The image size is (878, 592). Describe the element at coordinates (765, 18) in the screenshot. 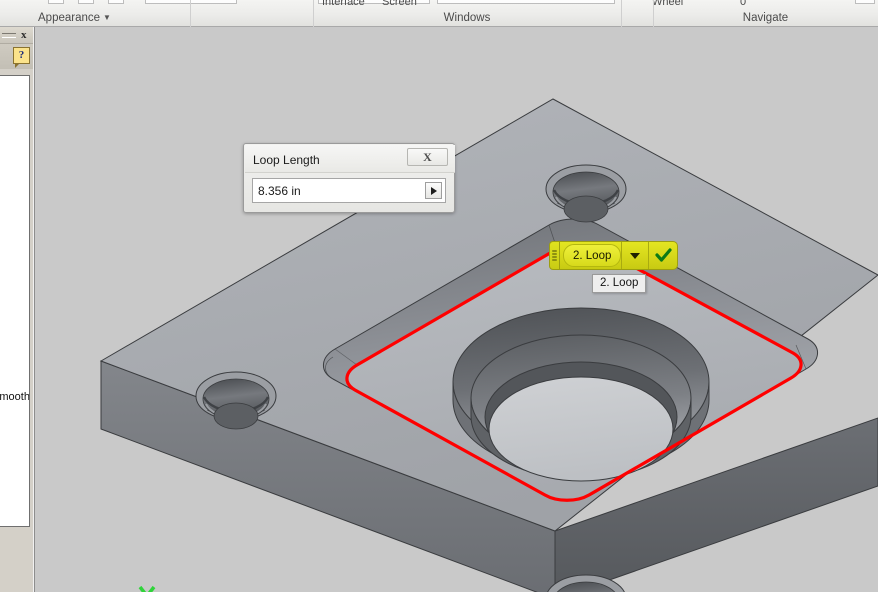

I see `ribbon-panel-navigate: Navigate` at that location.